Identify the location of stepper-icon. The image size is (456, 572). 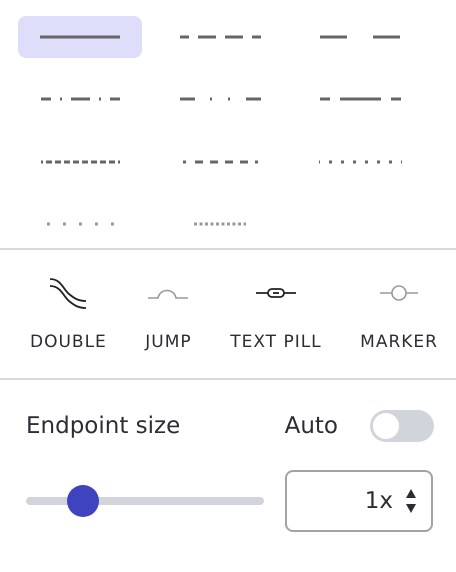
(411, 501).